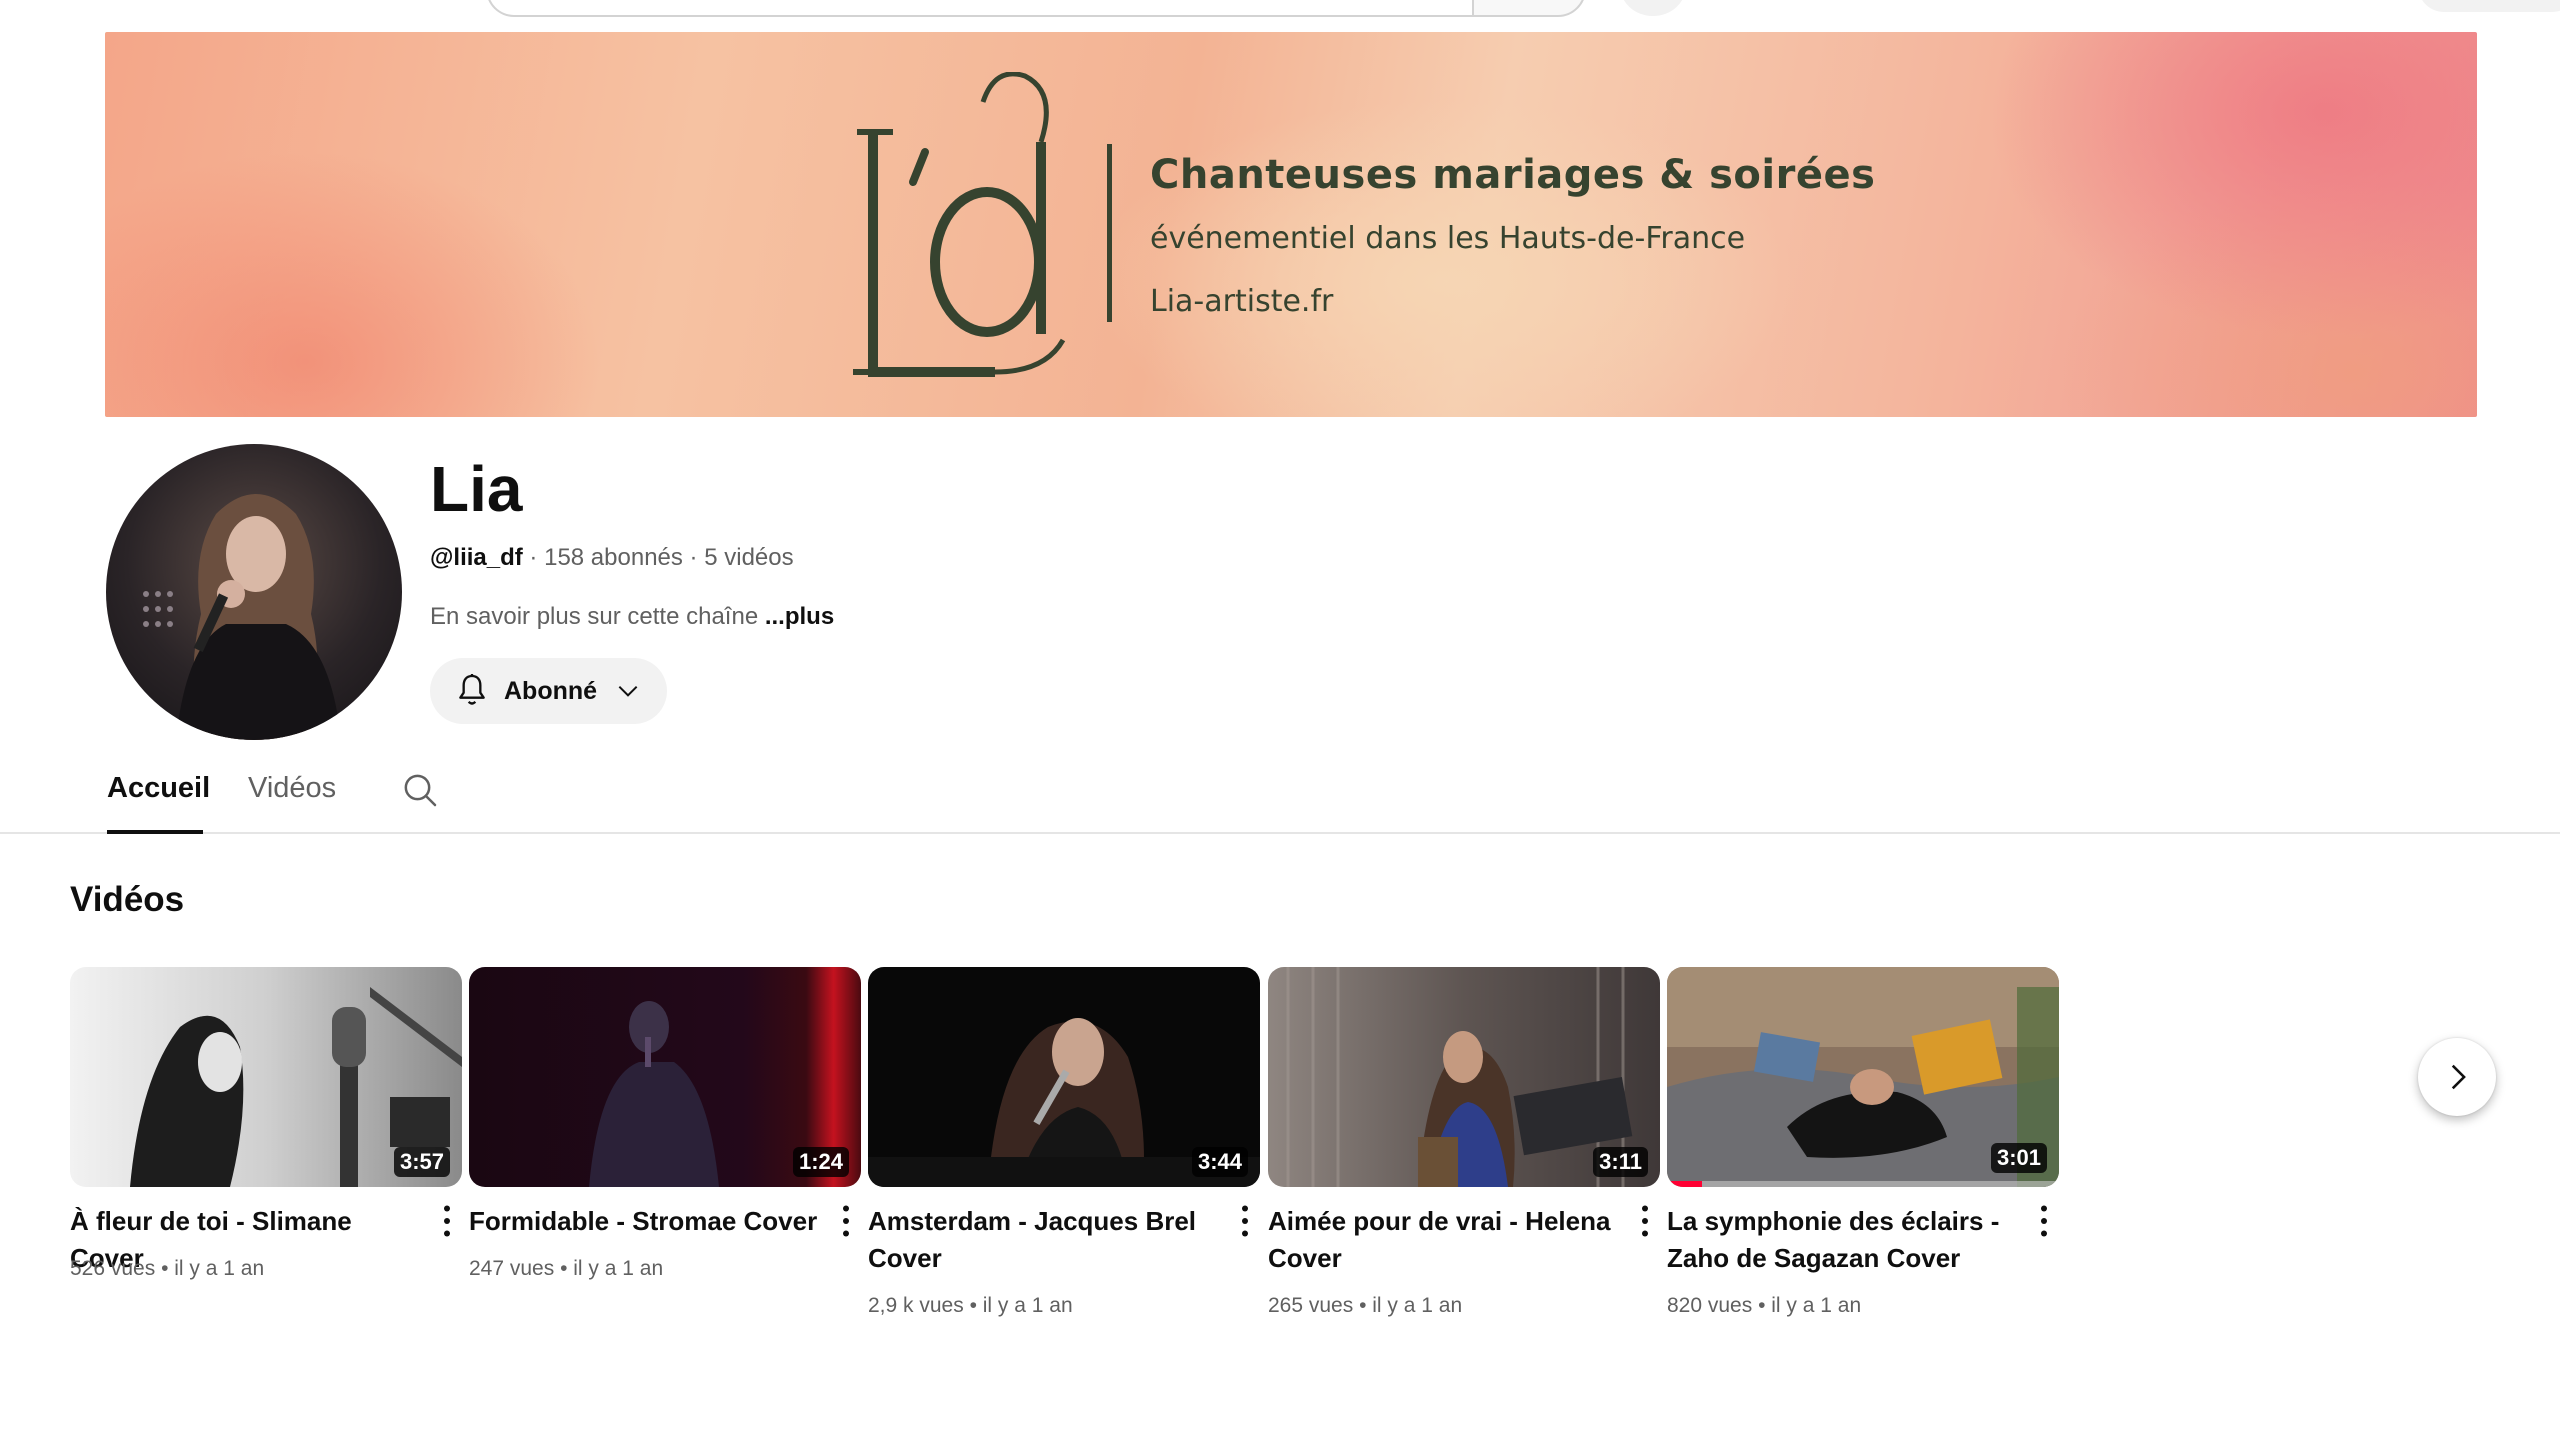 Image resolution: width=2560 pixels, height=1440 pixels. I want to click on video-thumbnail: 1:24, so click(665, 1077).